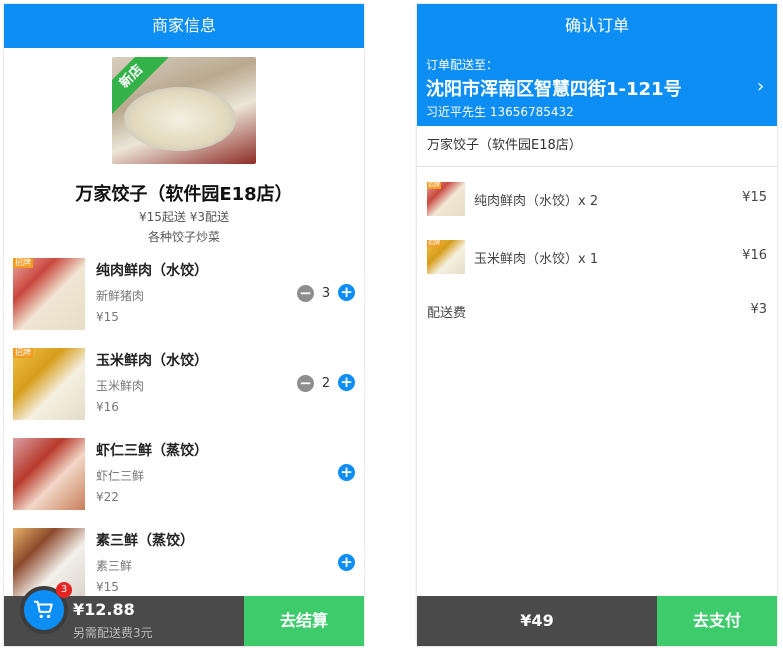  I want to click on pay-button: 去支付, so click(717, 621).